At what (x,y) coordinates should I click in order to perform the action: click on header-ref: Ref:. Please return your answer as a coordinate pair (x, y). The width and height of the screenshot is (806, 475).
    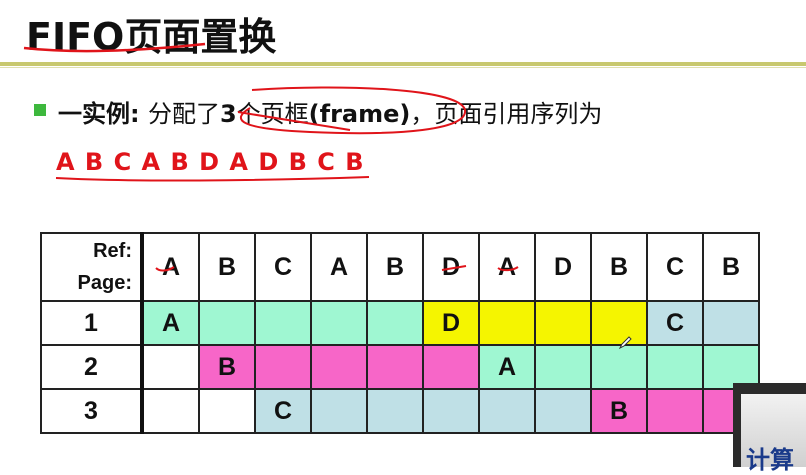
    Looking at the image, I should click on (112, 251).